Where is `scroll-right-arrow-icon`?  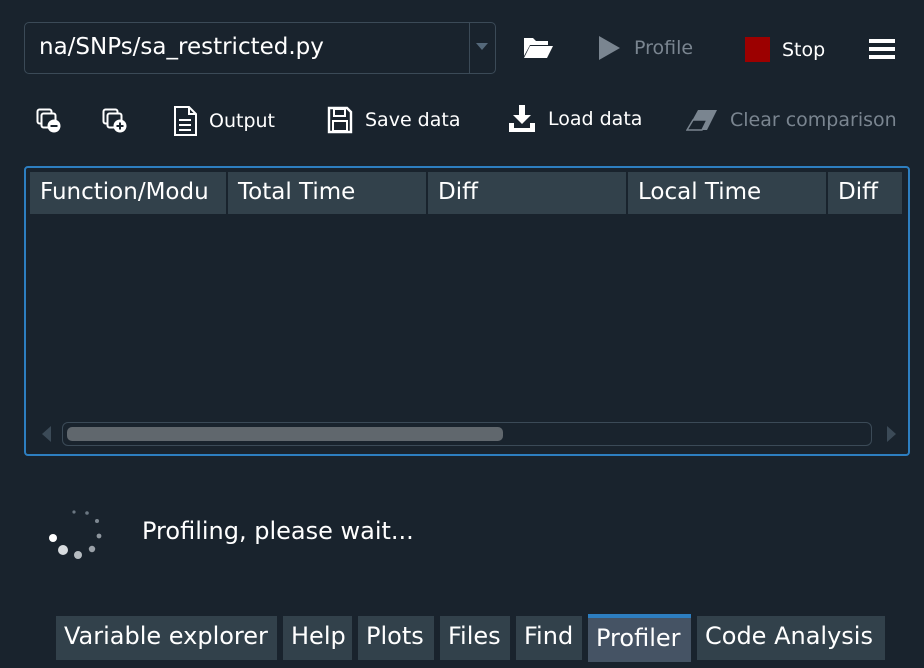 scroll-right-arrow-icon is located at coordinates (891, 434).